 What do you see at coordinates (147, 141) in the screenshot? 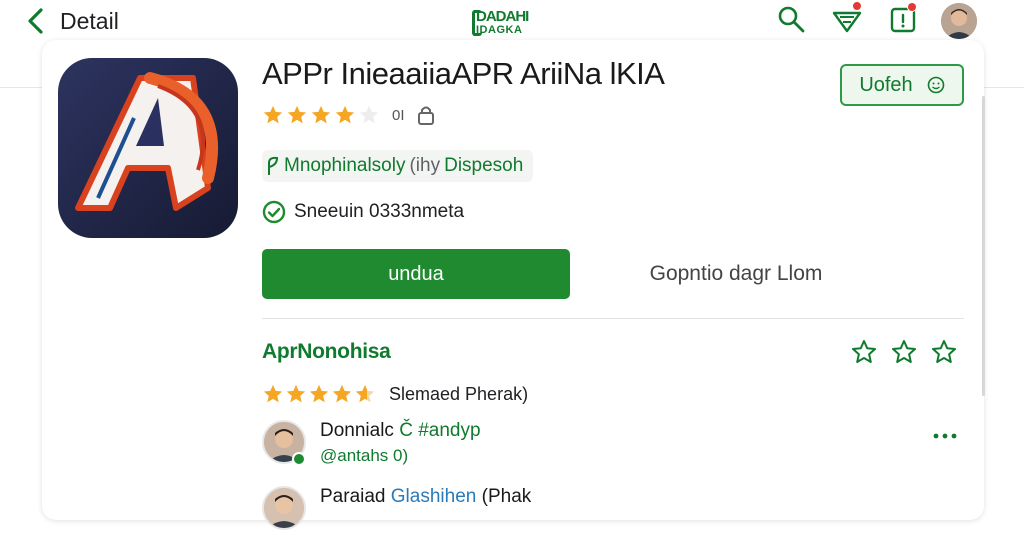
I see `app-logo-a-icon` at bounding box center [147, 141].